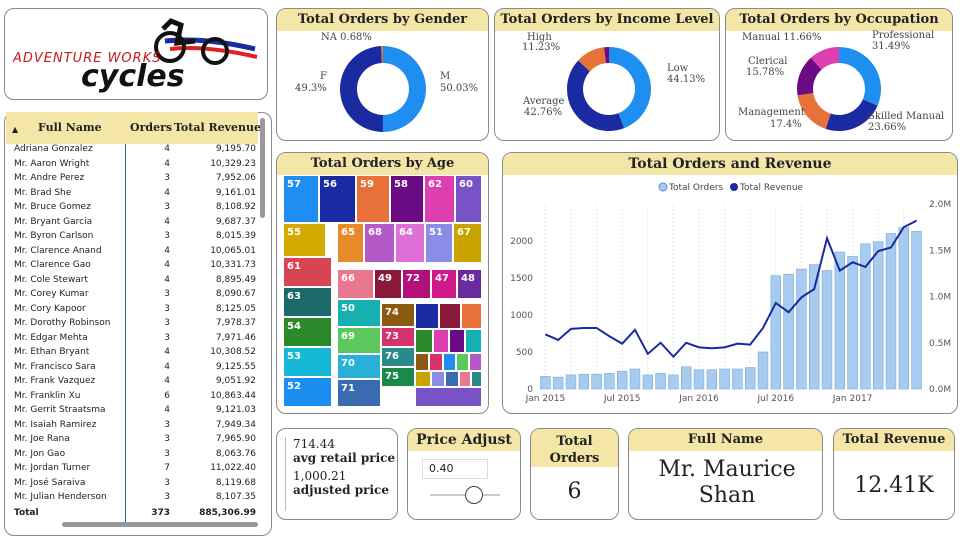 The width and height of the screenshot is (965, 542). Describe the element at coordinates (70, 127) in the screenshot. I see `header-full-name: Full Name` at that location.